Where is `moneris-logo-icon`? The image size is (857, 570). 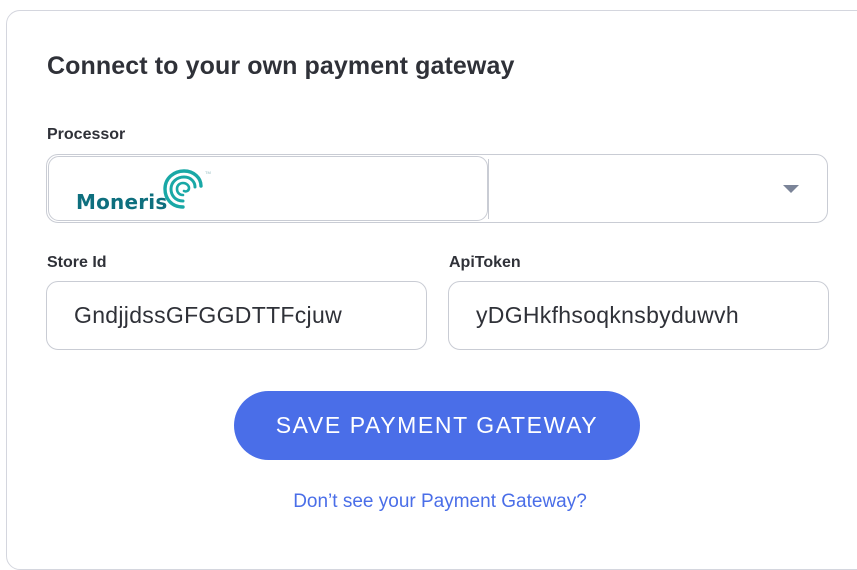 moneris-logo-icon is located at coordinates (183, 189).